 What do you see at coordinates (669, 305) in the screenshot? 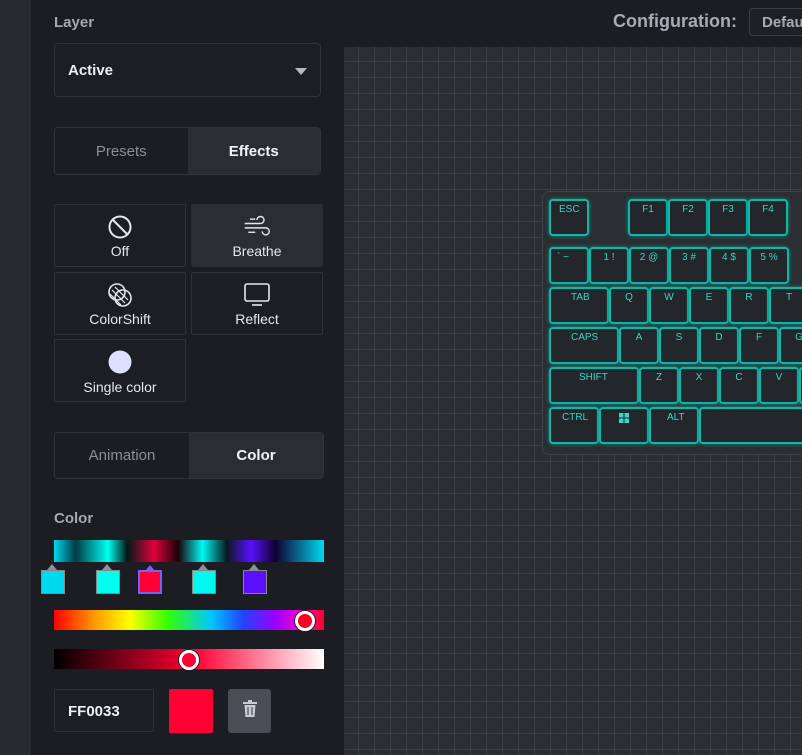
I see `key-w: W` at bounding box center [669, 305].